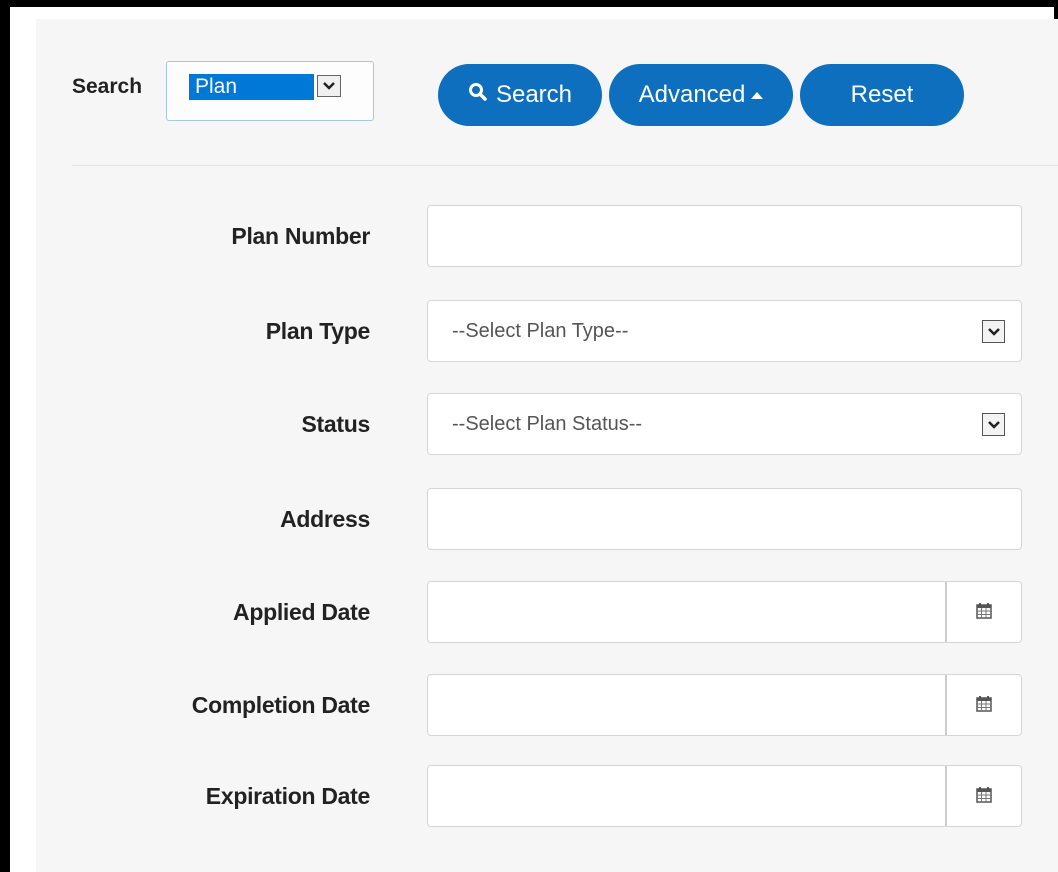 Image resolution: width=1058 pixels, height=872 pixels. I want to click on search-button-label: Search, so click(534, 94).